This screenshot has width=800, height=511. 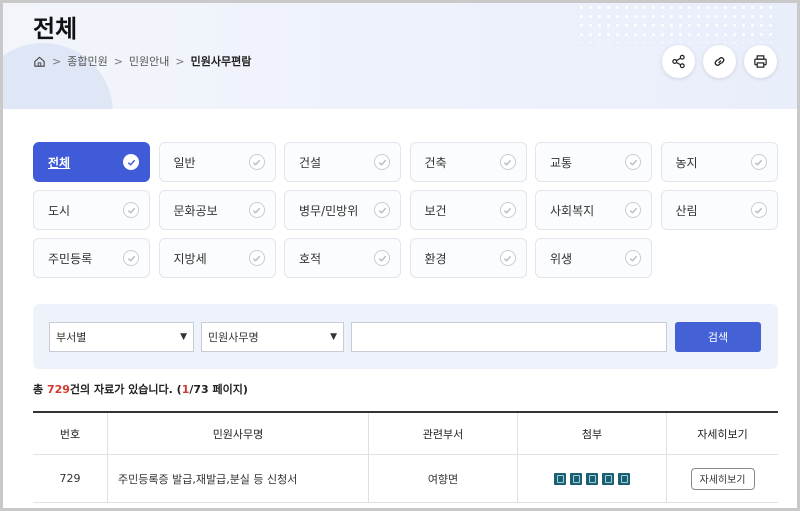 What do you see at coordinates (342, 258) in the screenshot?
I see `category-button: 호적` at bounding box center [342, 258].